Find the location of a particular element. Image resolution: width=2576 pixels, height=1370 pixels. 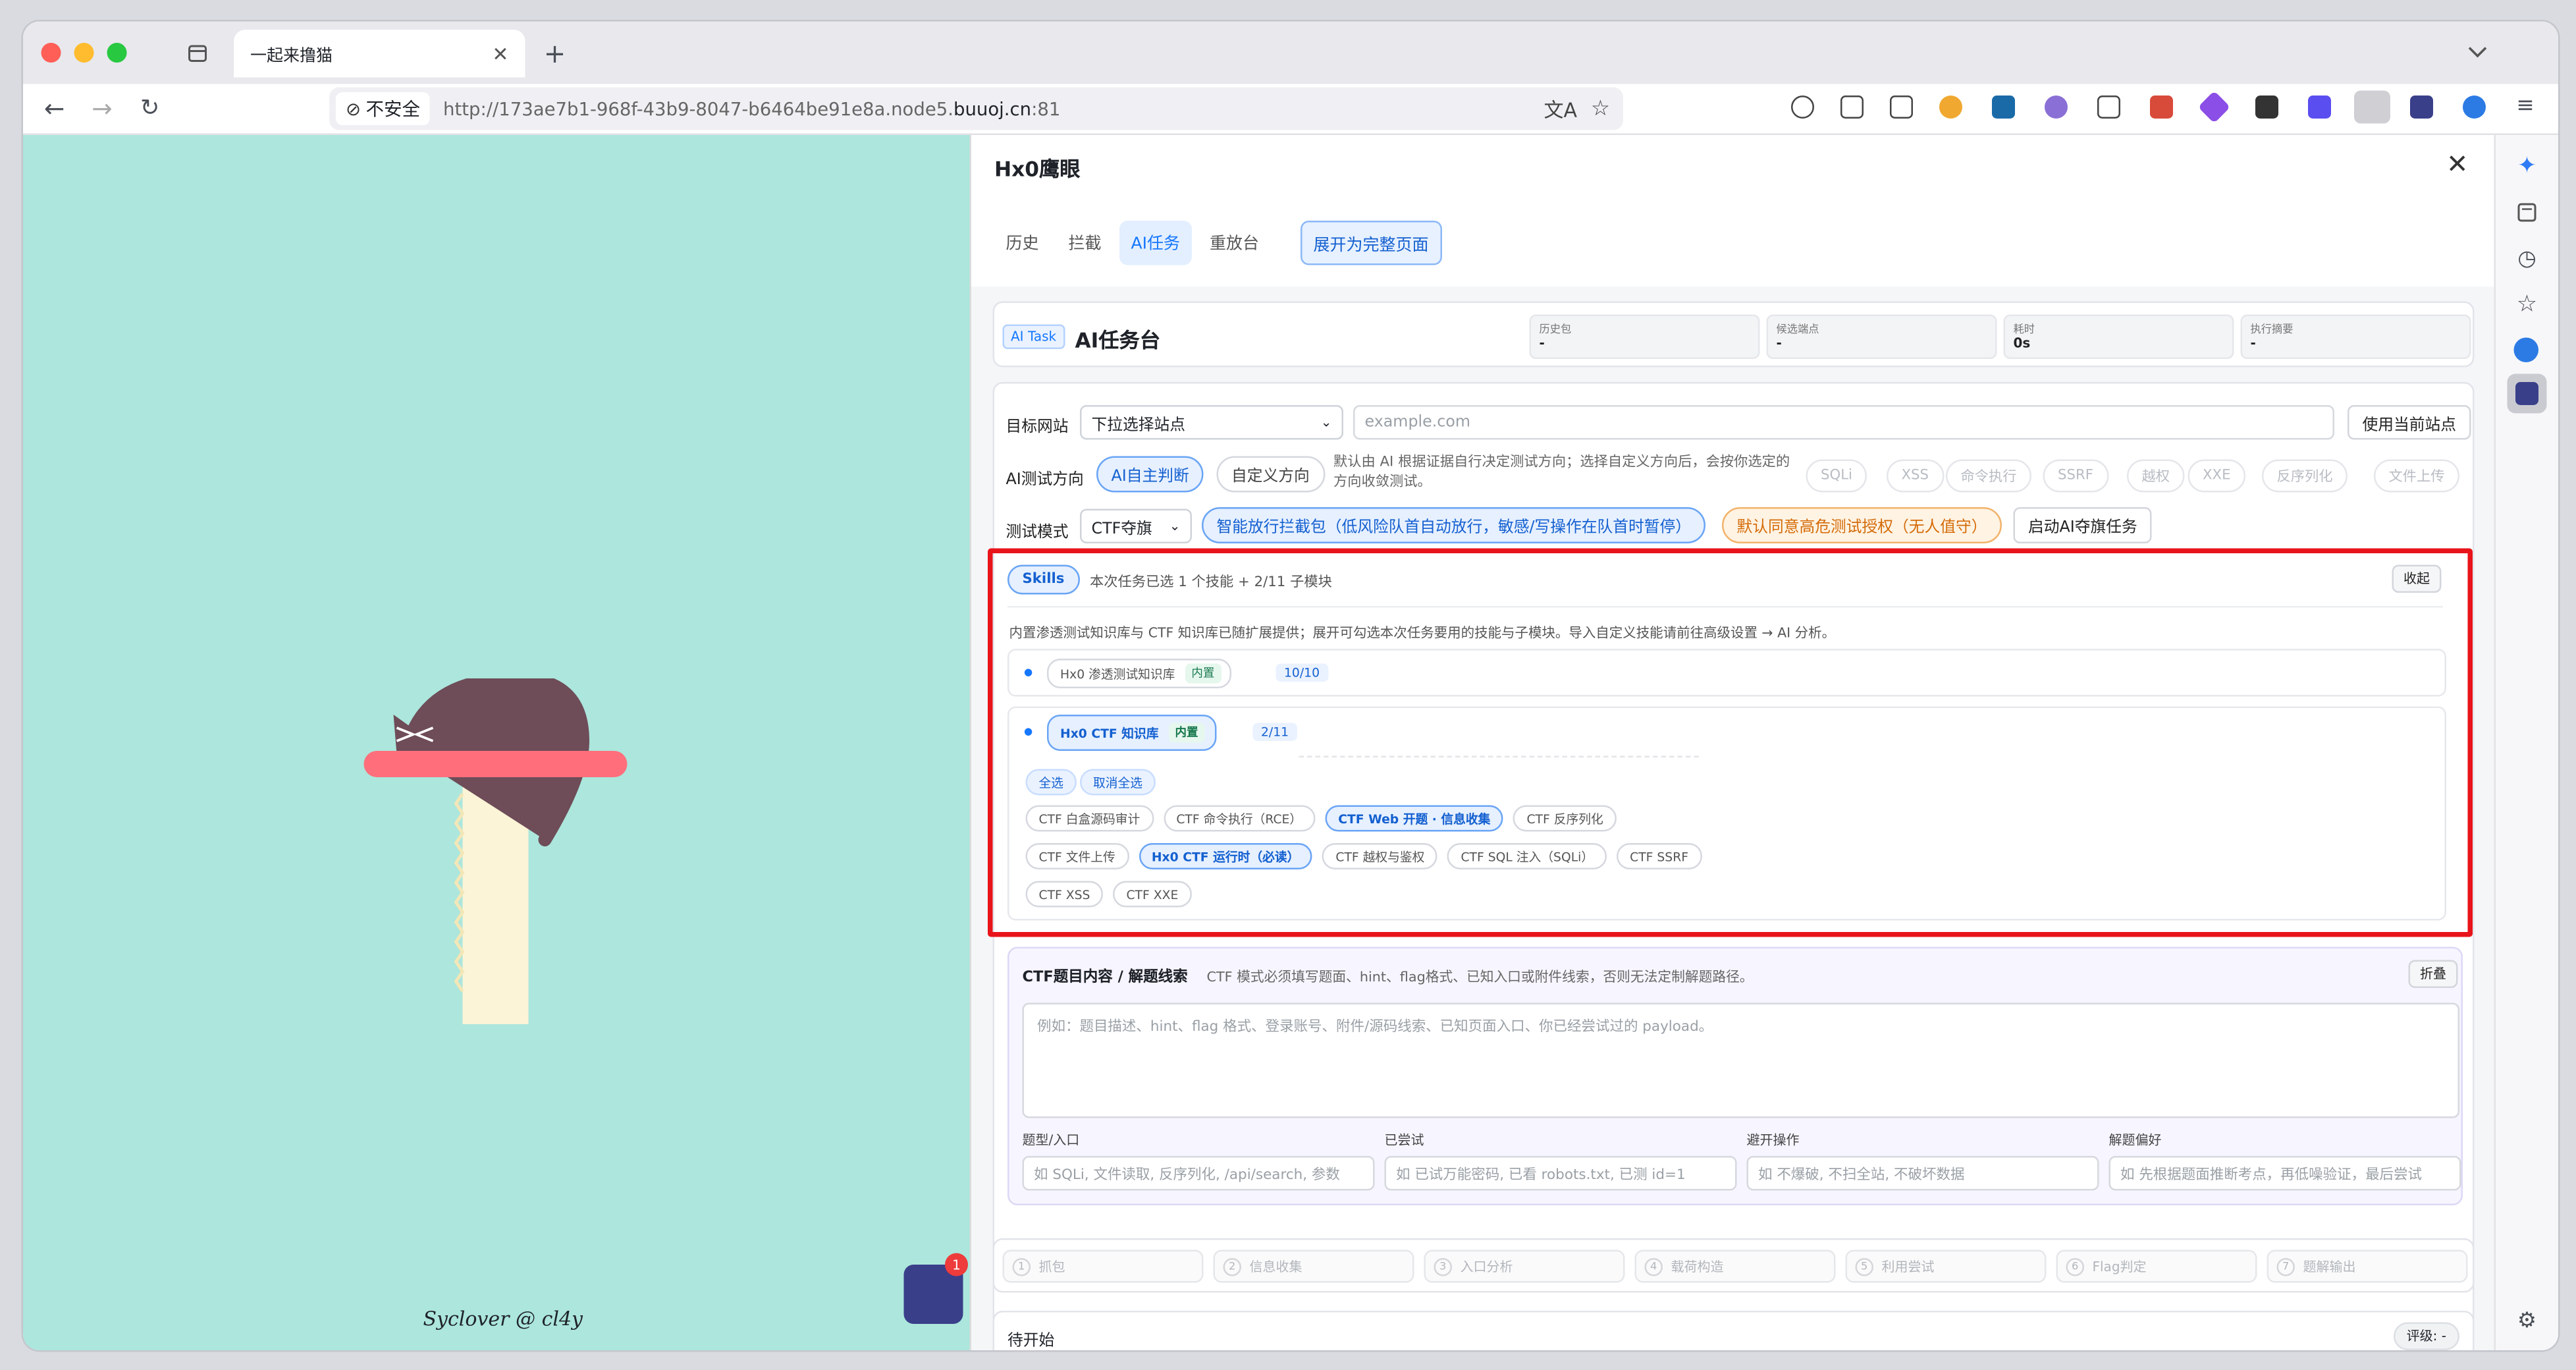

sidebar-globe-icon is located at coordinates (2525, 349).